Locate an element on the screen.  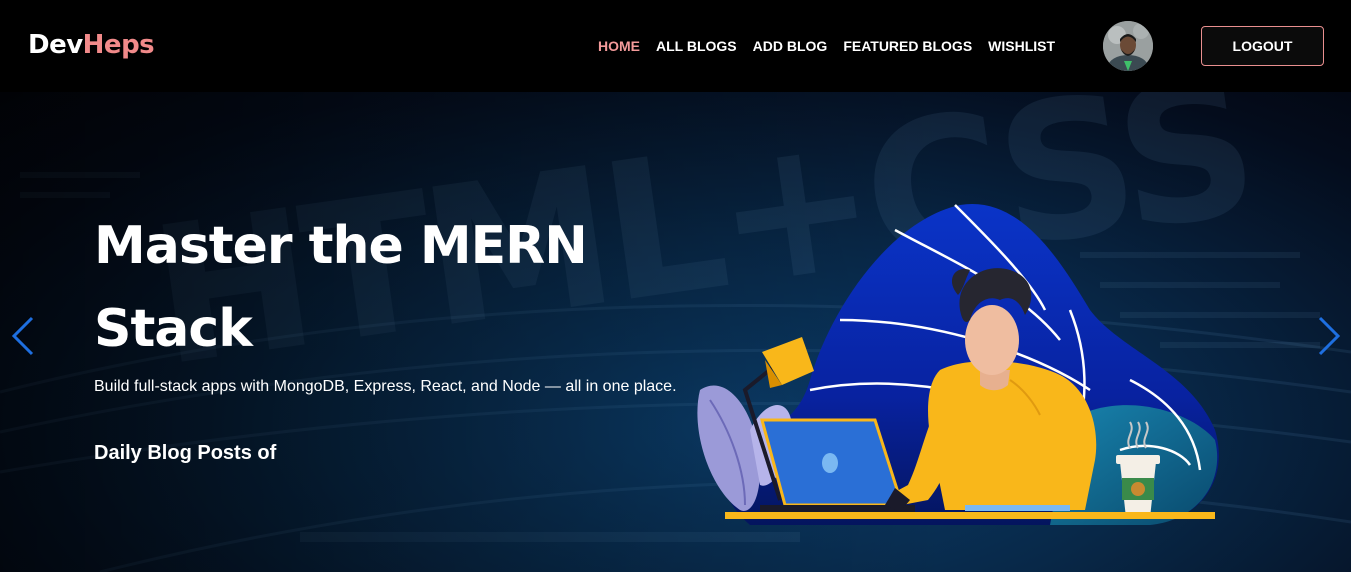
chevron-right-icon is located at coordinates (1329, 336).